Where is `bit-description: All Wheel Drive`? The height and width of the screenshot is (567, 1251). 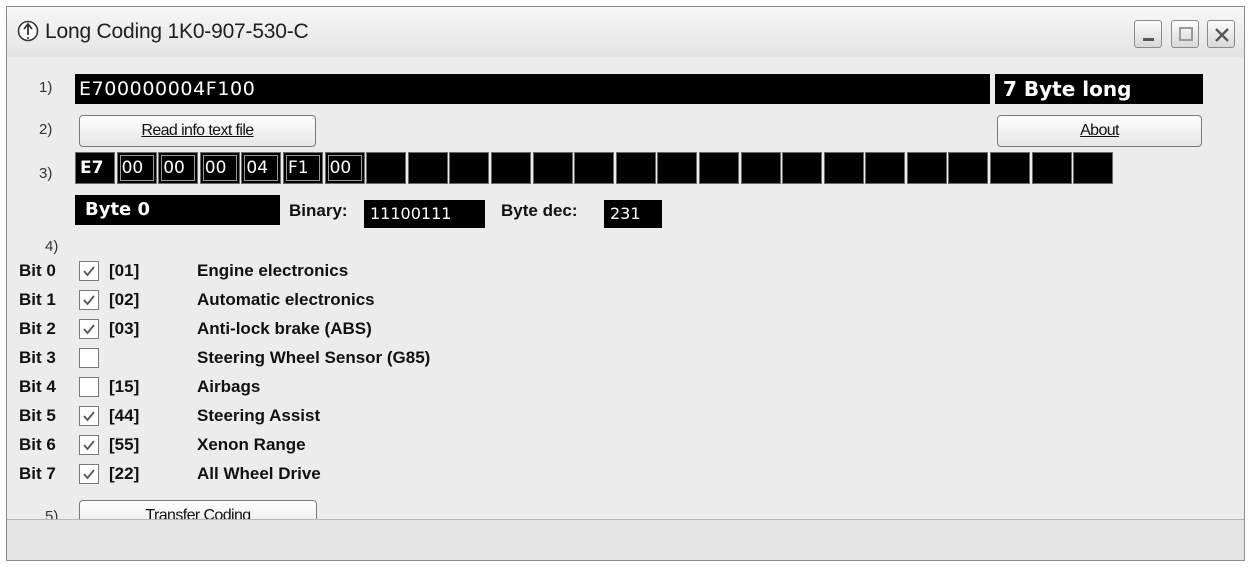 bit-description: All Wheel Drive is located at coordinates (259, 473).